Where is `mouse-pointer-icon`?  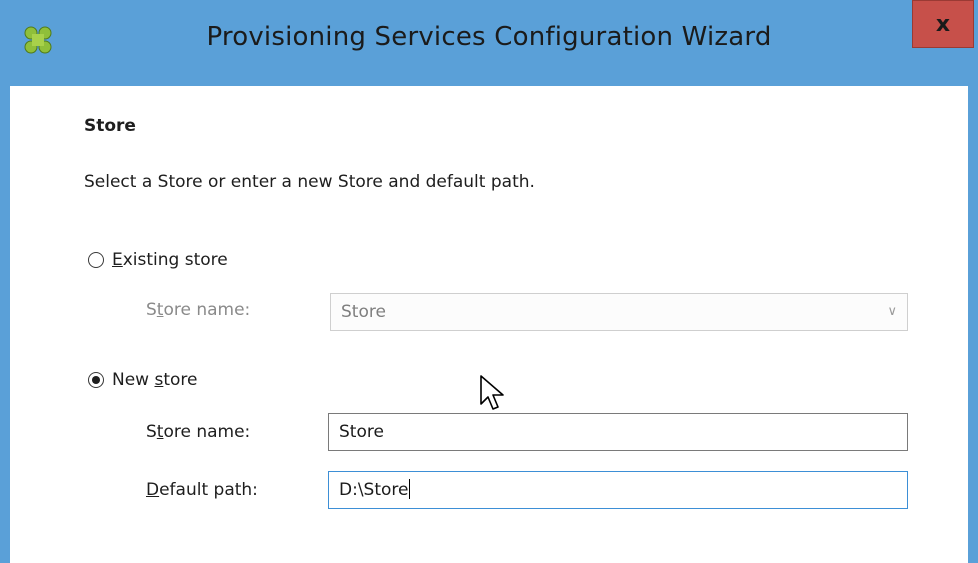 mouse-pointer-icon is located at coordinates (492, 392).